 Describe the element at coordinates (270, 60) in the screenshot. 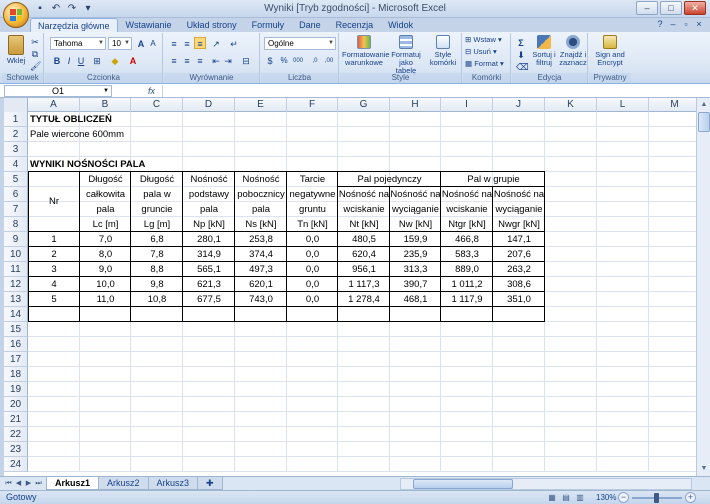

I see `currency-icon: $` at that location.